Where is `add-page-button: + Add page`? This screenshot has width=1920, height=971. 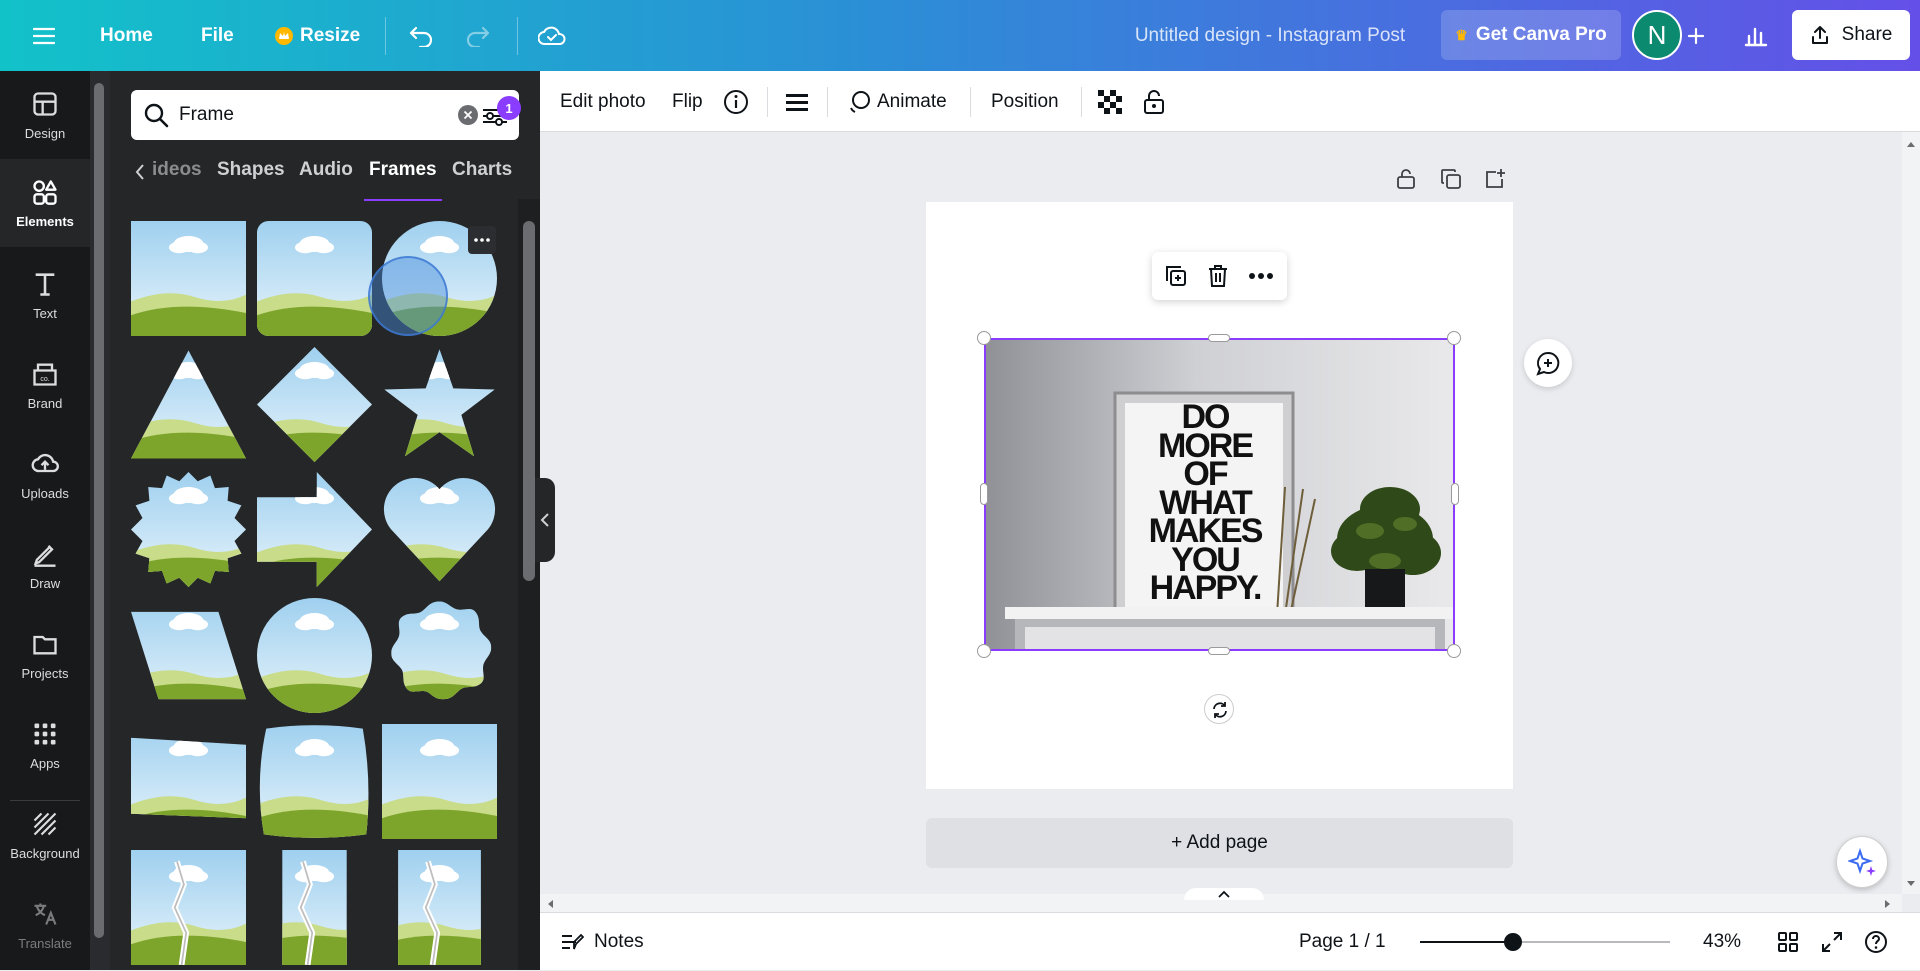
add-page-button: + Add page is located at coordinates (1219, 843).